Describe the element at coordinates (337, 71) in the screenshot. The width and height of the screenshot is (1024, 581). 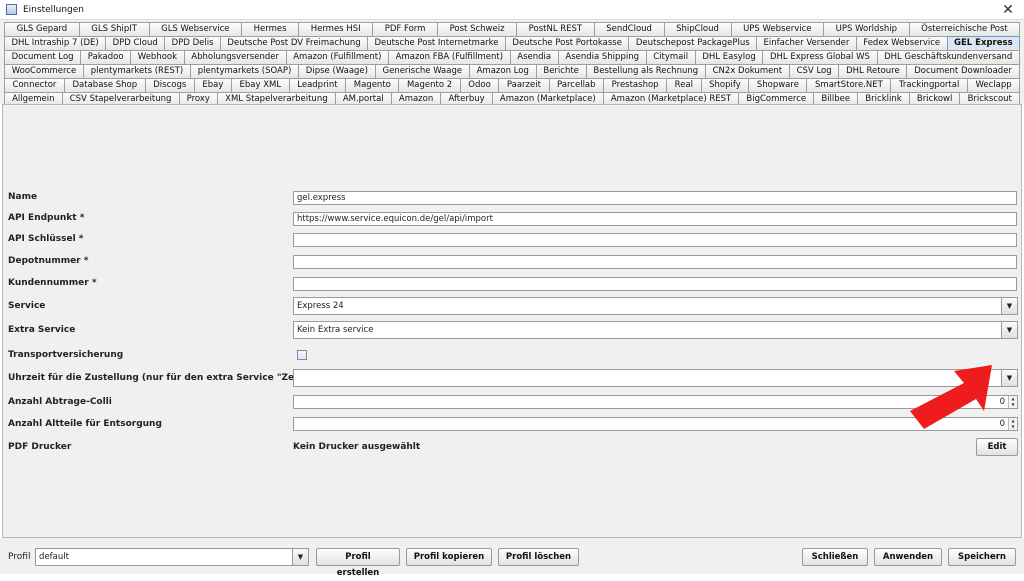
I see `tab-dipse-waage: Dipse (Waage)` at that location.